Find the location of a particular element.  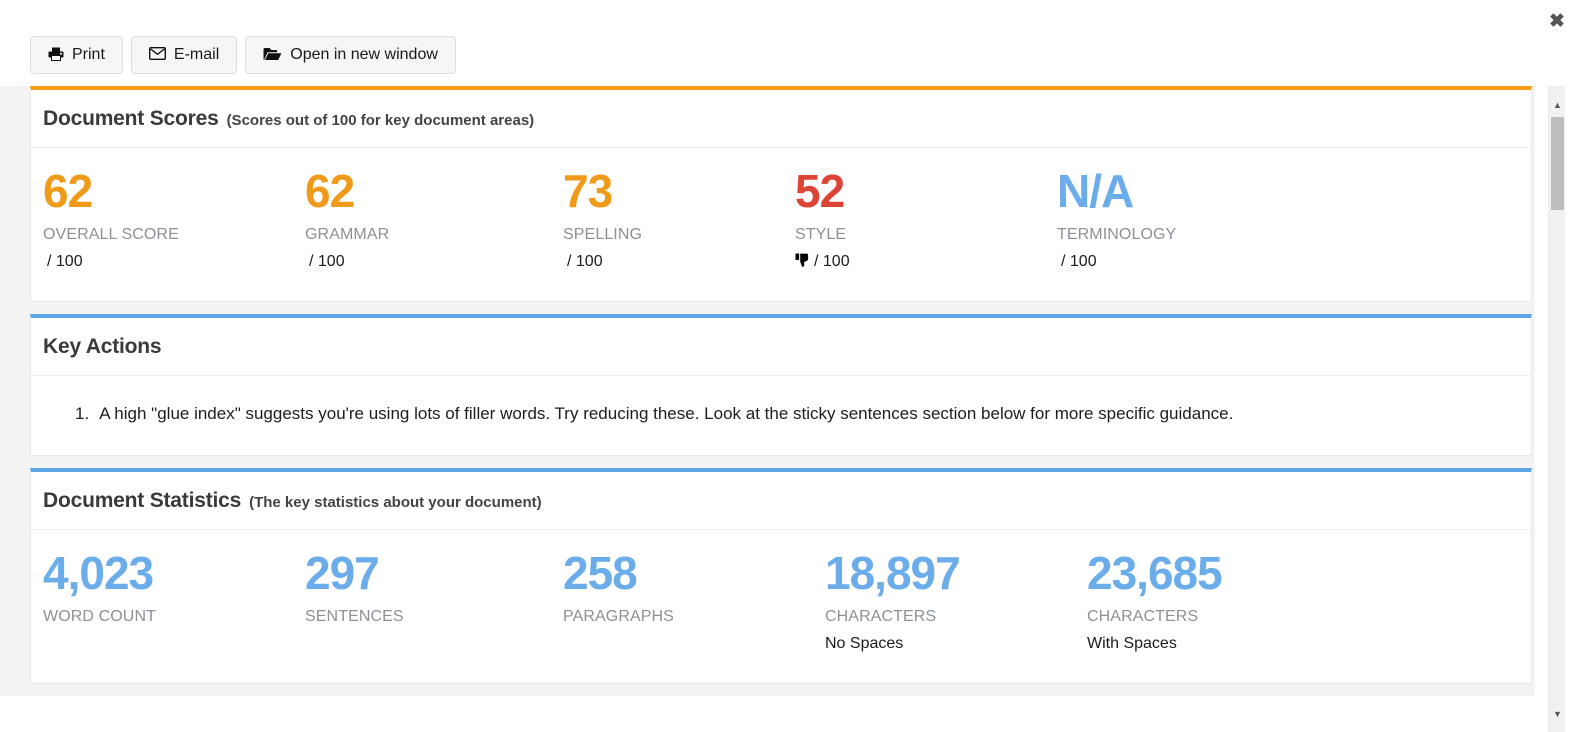

printer-icon is located at coordinates (56, 55).